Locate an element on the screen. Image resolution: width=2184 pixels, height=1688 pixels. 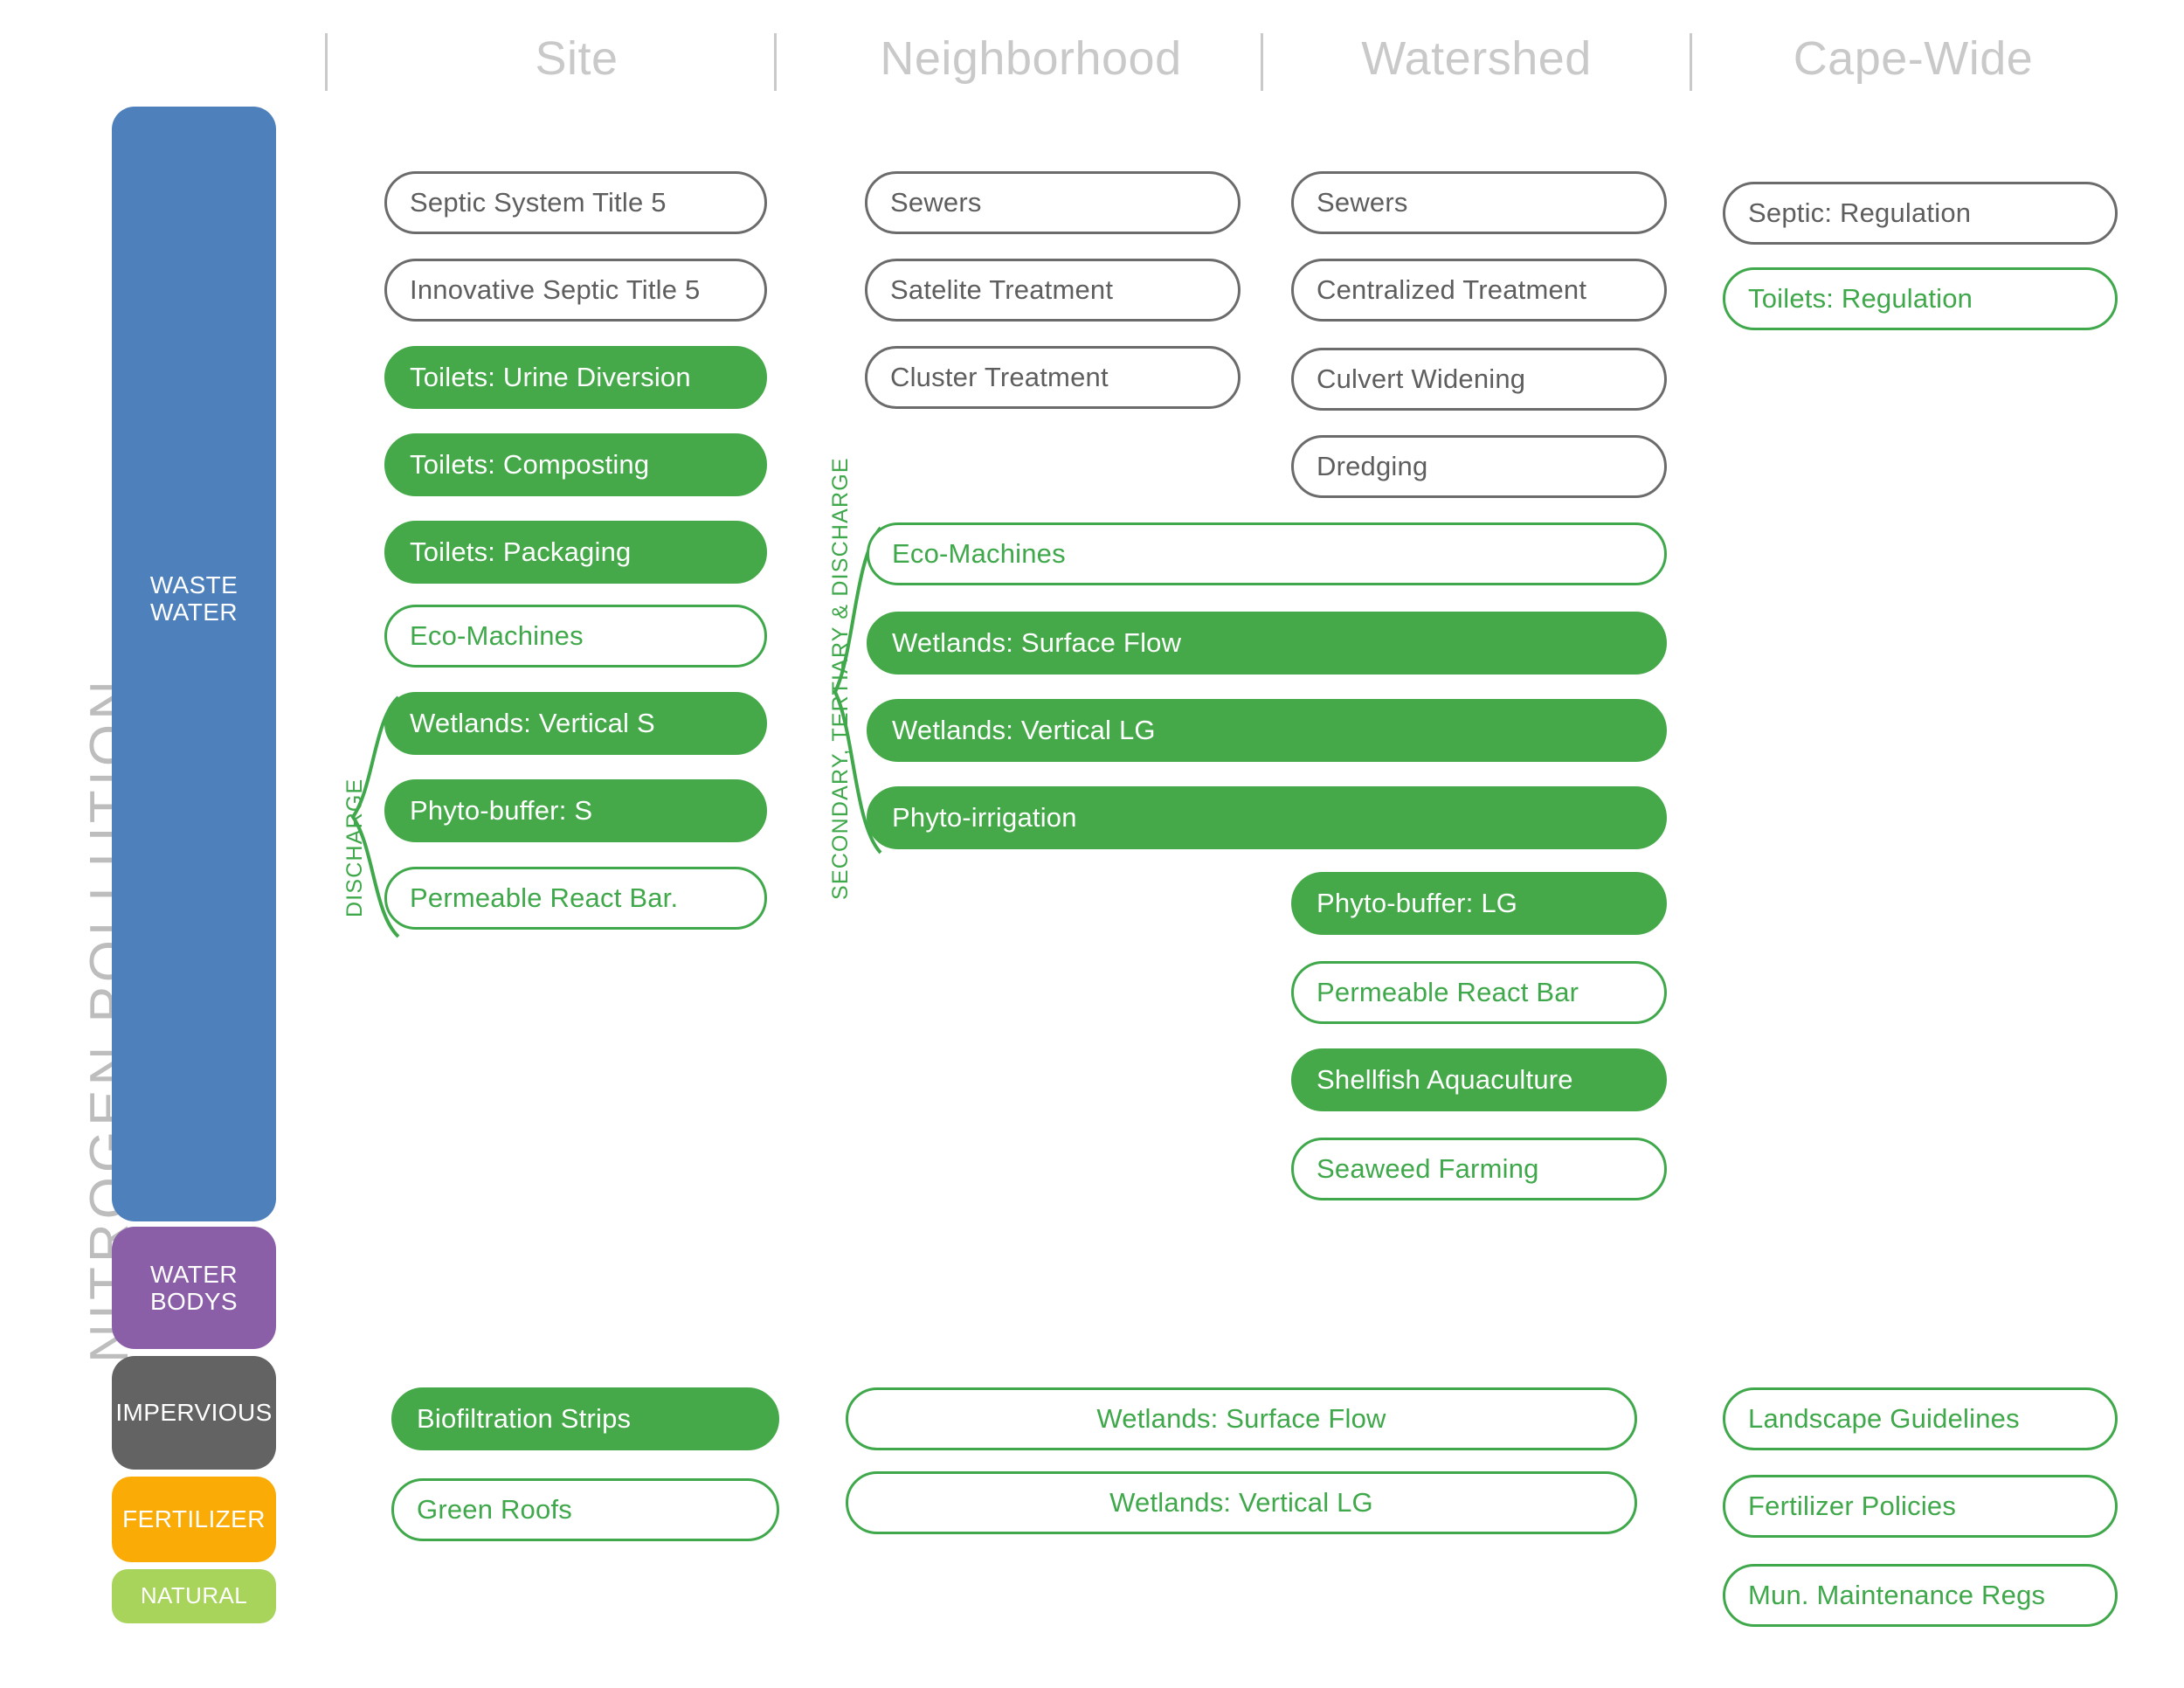
source-band-natural-line1: NATURAL is located at coordinates (194, 1595).